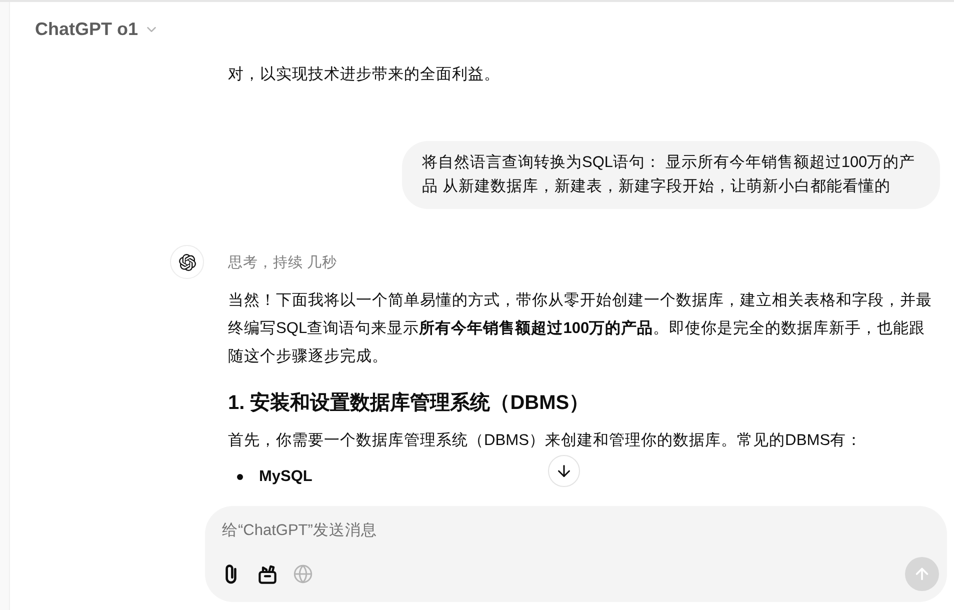 The height and width of the screenshot is (610, 954). What do you see at coordinates (303, 574) in the screenshot?
I see `globe-icon` at bounding box center [303, 574].